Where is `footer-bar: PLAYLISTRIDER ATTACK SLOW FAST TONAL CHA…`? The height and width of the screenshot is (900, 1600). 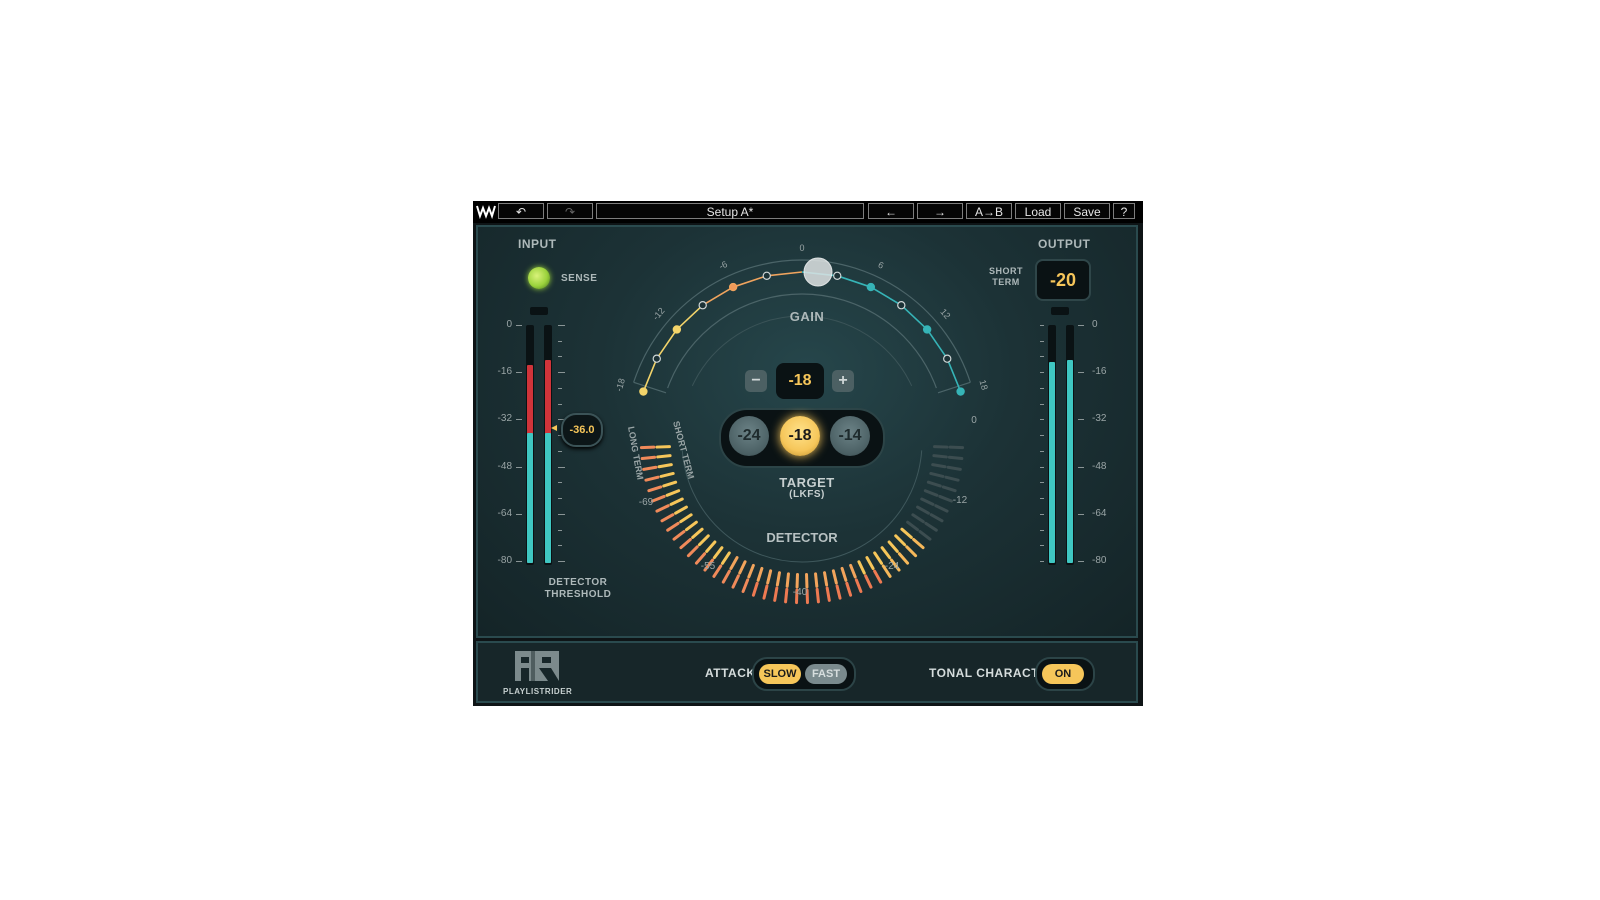 footer-bar: PLAYLISTRIDER ATTACK SLOW FAST TONAL CHA… is located at coordinates (807, 672).